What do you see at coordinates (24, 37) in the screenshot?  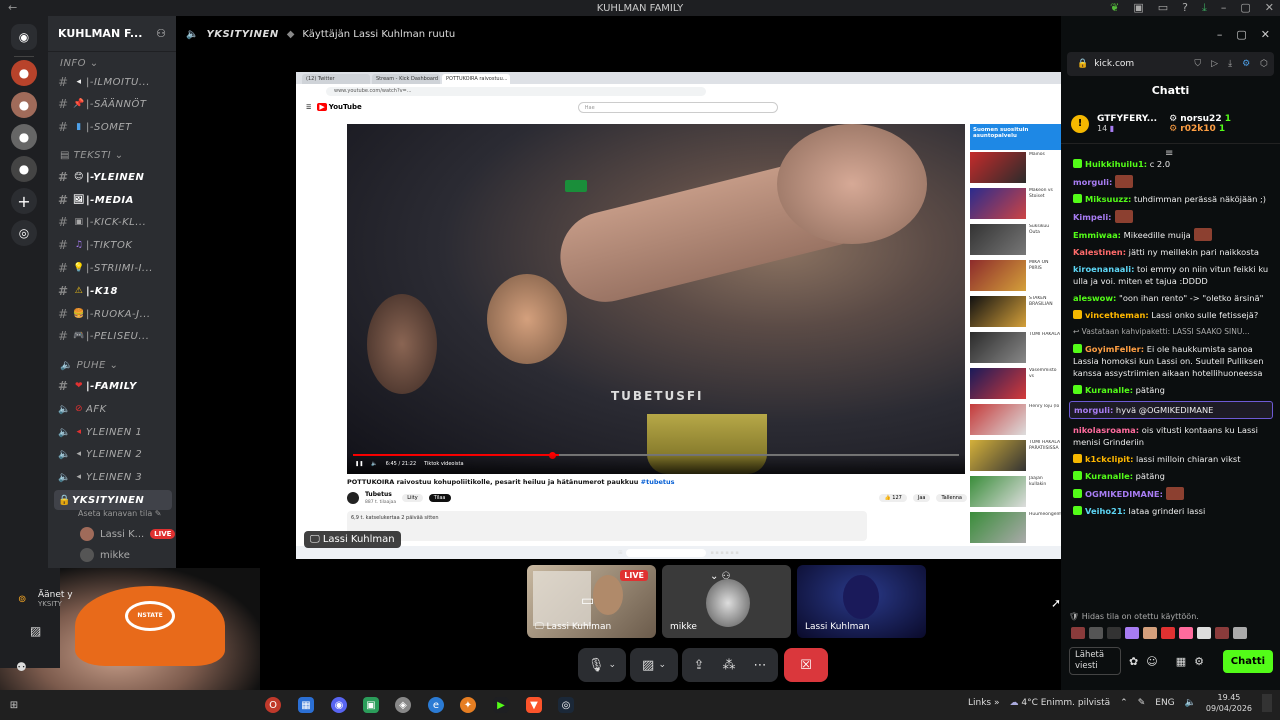 I see `discord-home-icon: ◉` at bounding box center [24, 37].